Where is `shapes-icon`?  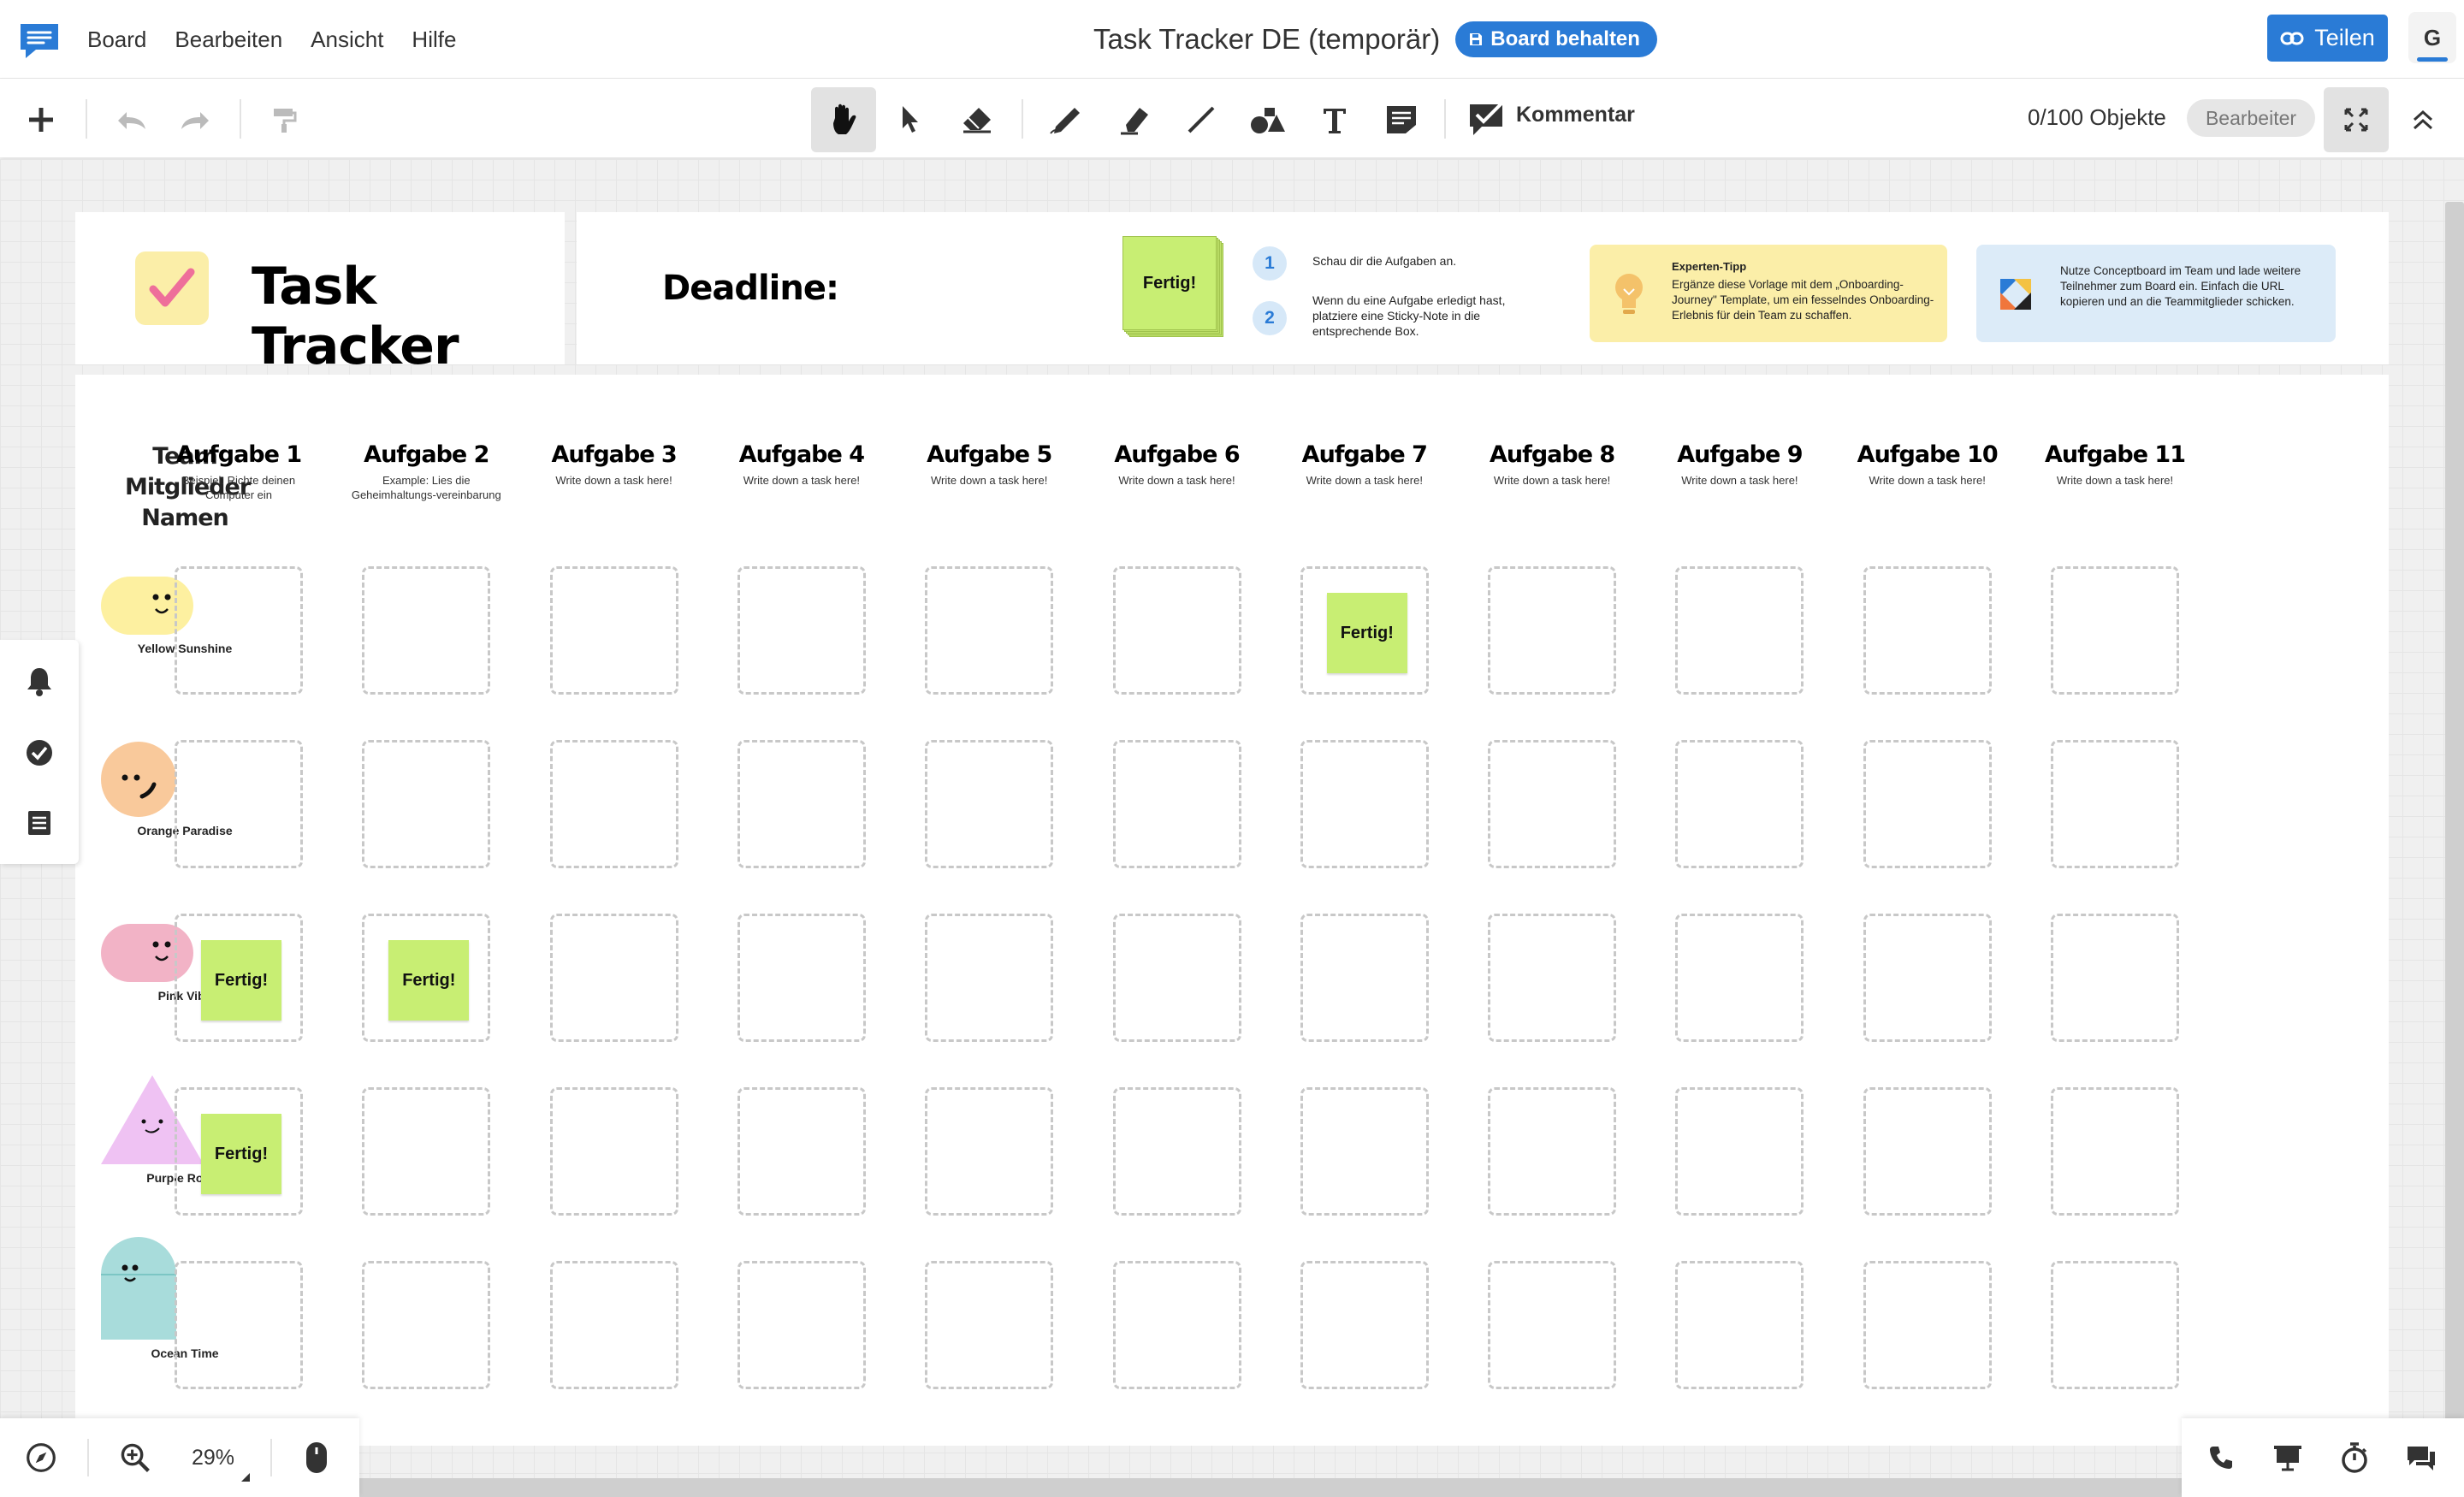
shapes-icon is located at coordinates (1267, 119).